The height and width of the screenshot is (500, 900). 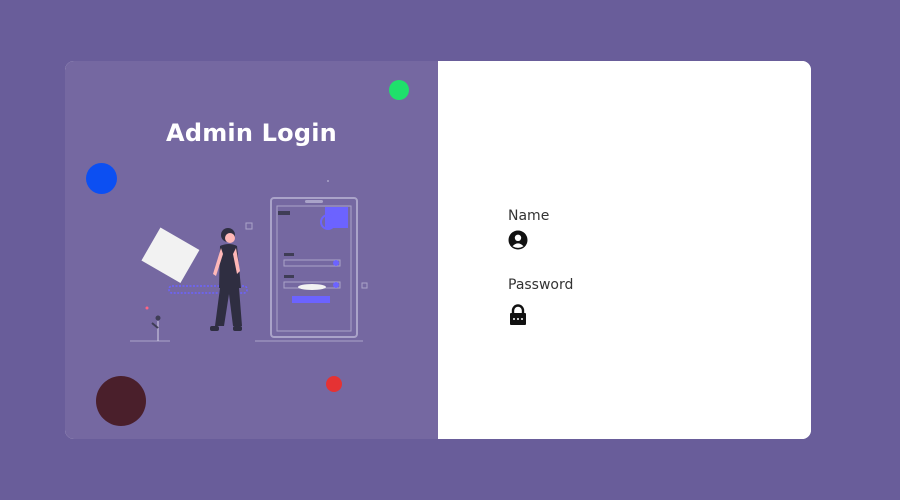 I want to click on user-circle-icon, so click(x=518, y=240).